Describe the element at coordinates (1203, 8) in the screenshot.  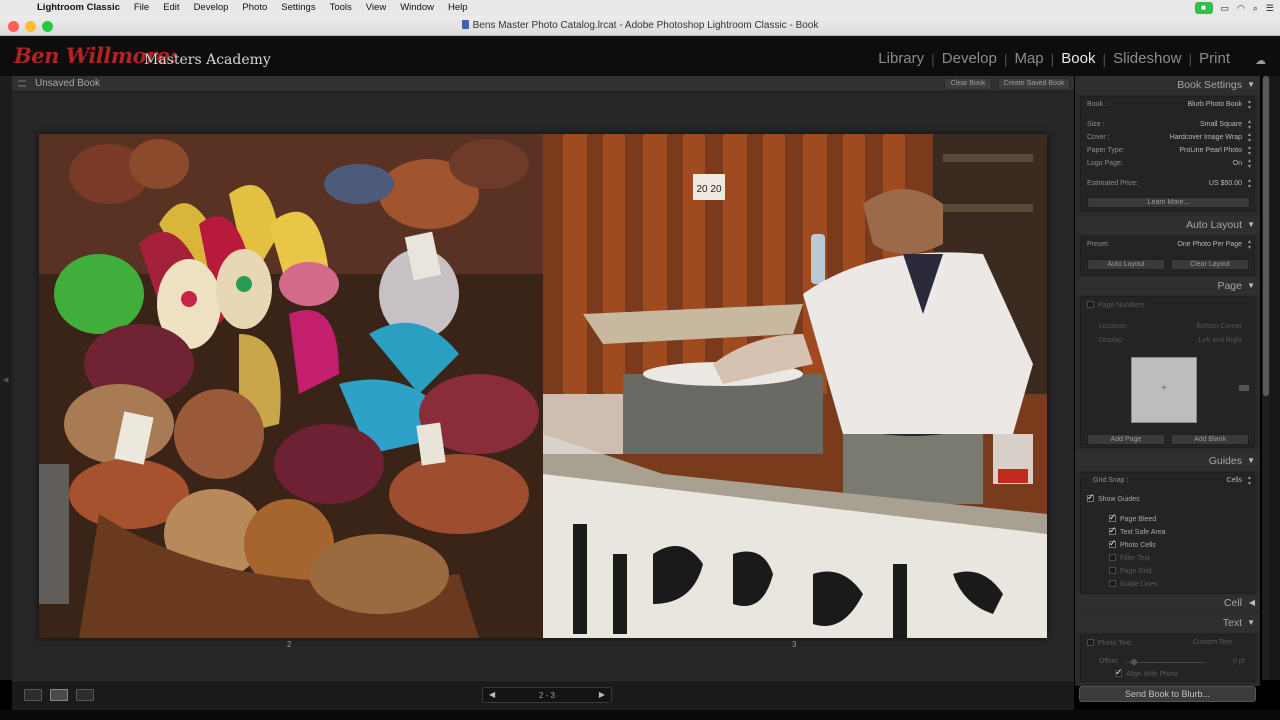
I see `camera-icon: ■` at that location.